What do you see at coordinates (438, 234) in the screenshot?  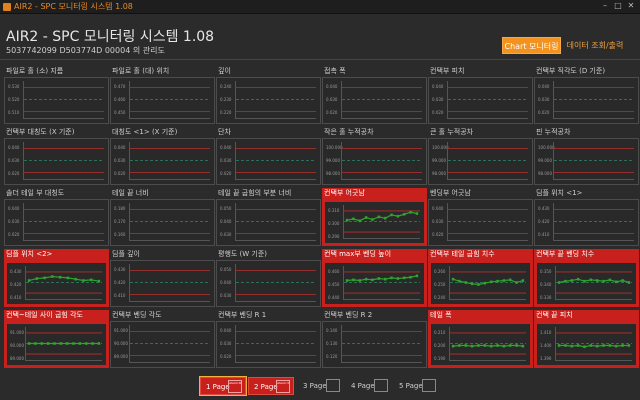 I see `y-tick-label: 0.020` at bounding box center [438, 234].